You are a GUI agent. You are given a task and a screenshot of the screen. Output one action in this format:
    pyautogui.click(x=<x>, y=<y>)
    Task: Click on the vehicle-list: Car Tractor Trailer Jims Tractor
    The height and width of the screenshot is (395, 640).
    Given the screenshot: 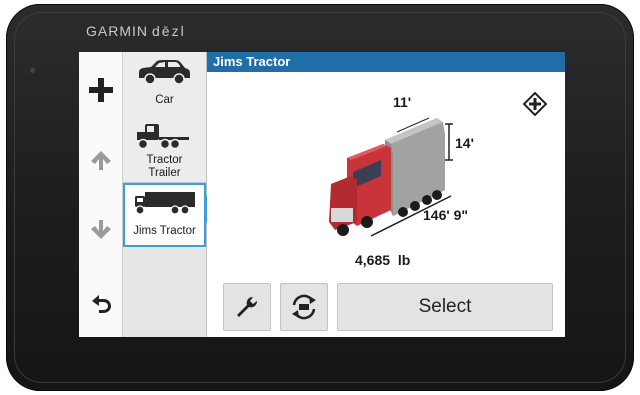 What is the action you would take?
    pyautogui.click(x=165, y=194)
    